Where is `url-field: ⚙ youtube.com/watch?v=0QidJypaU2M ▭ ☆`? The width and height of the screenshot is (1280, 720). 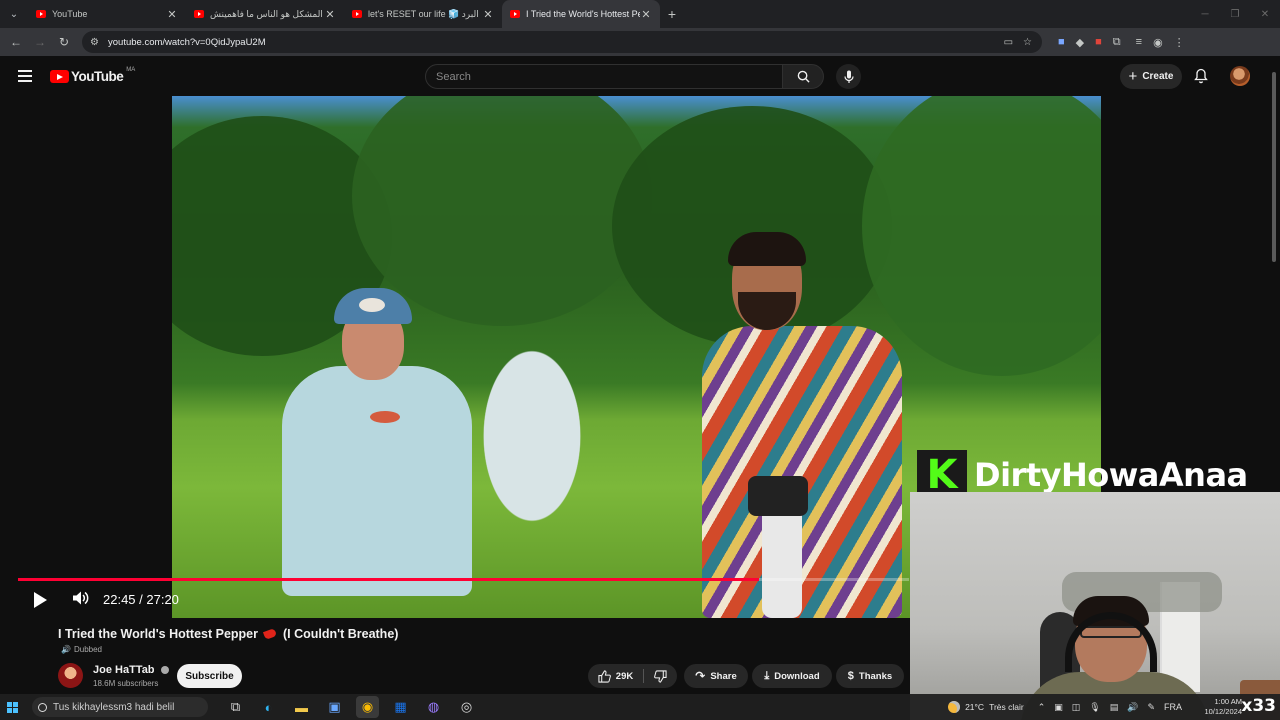 url-field: ⚙ youtube.com/watch?v=0QidJypaU2M ▭ ☆ is located at coordinates (562, 42).